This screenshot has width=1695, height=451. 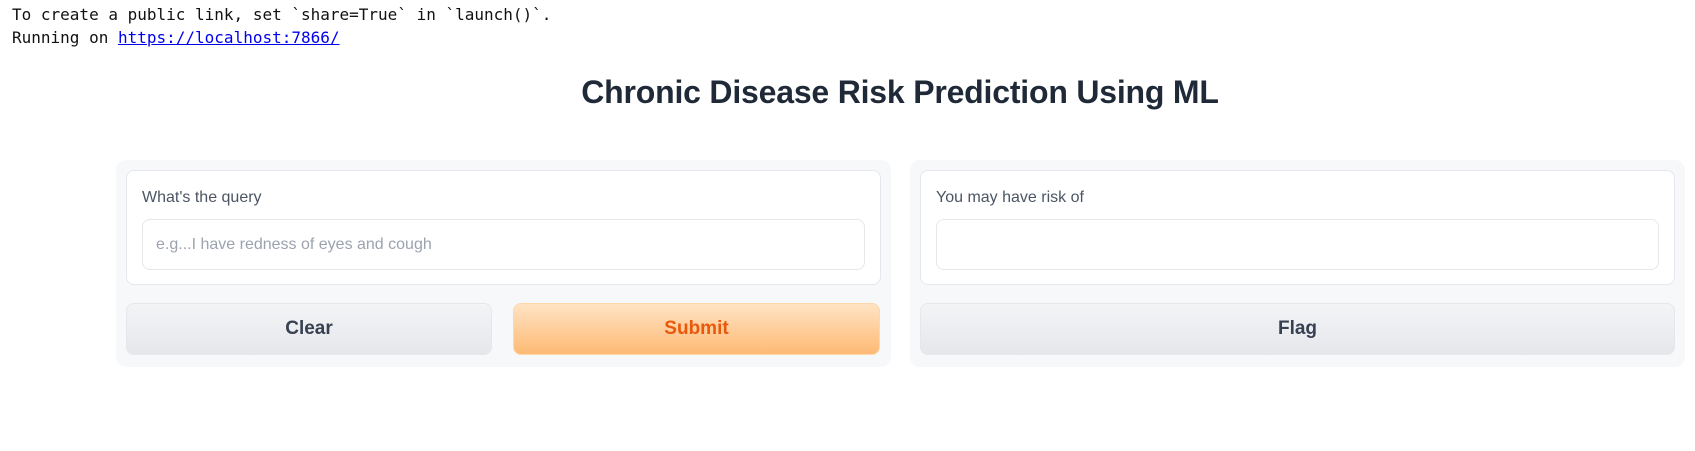 I want to click on risk-output-field, so click(x=1297, y=244).